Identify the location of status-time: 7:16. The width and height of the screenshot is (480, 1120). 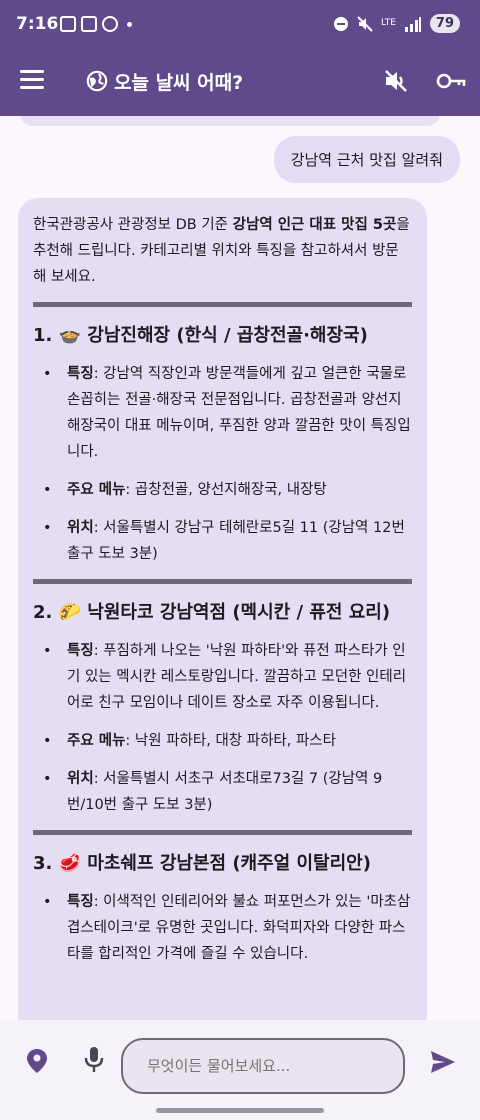
(37, 24).